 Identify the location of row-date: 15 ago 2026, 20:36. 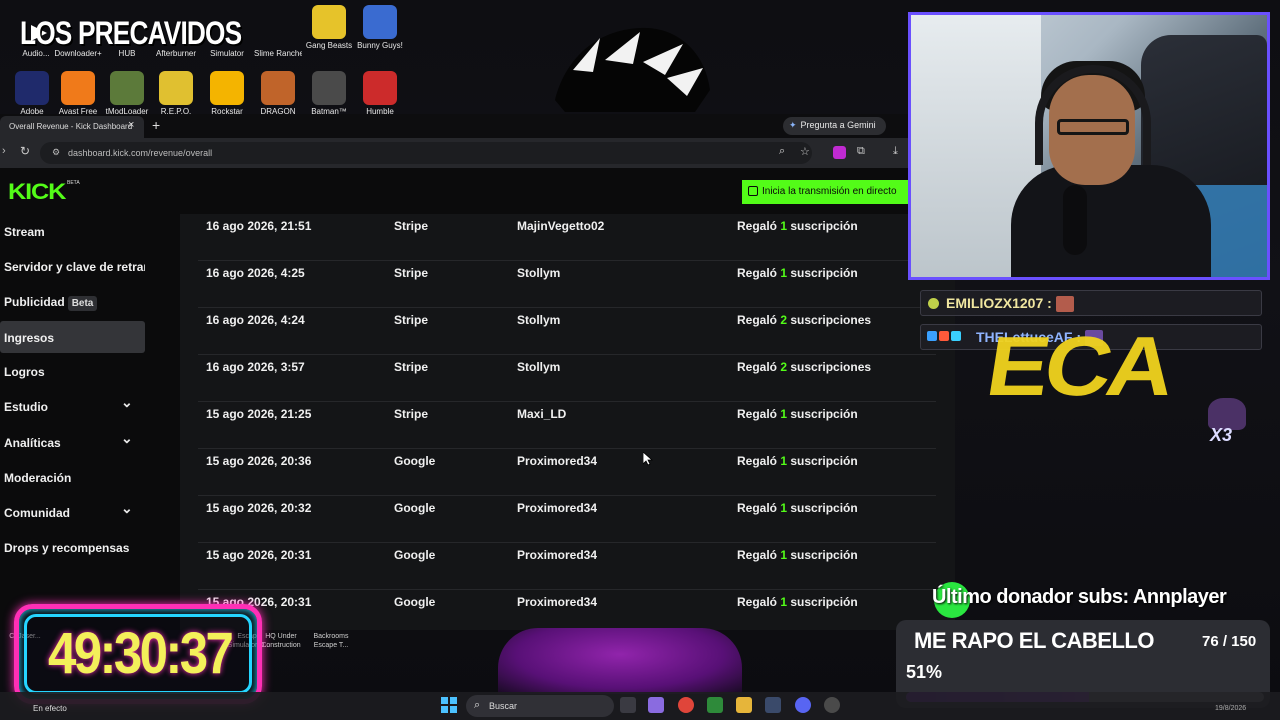
(259, 461).